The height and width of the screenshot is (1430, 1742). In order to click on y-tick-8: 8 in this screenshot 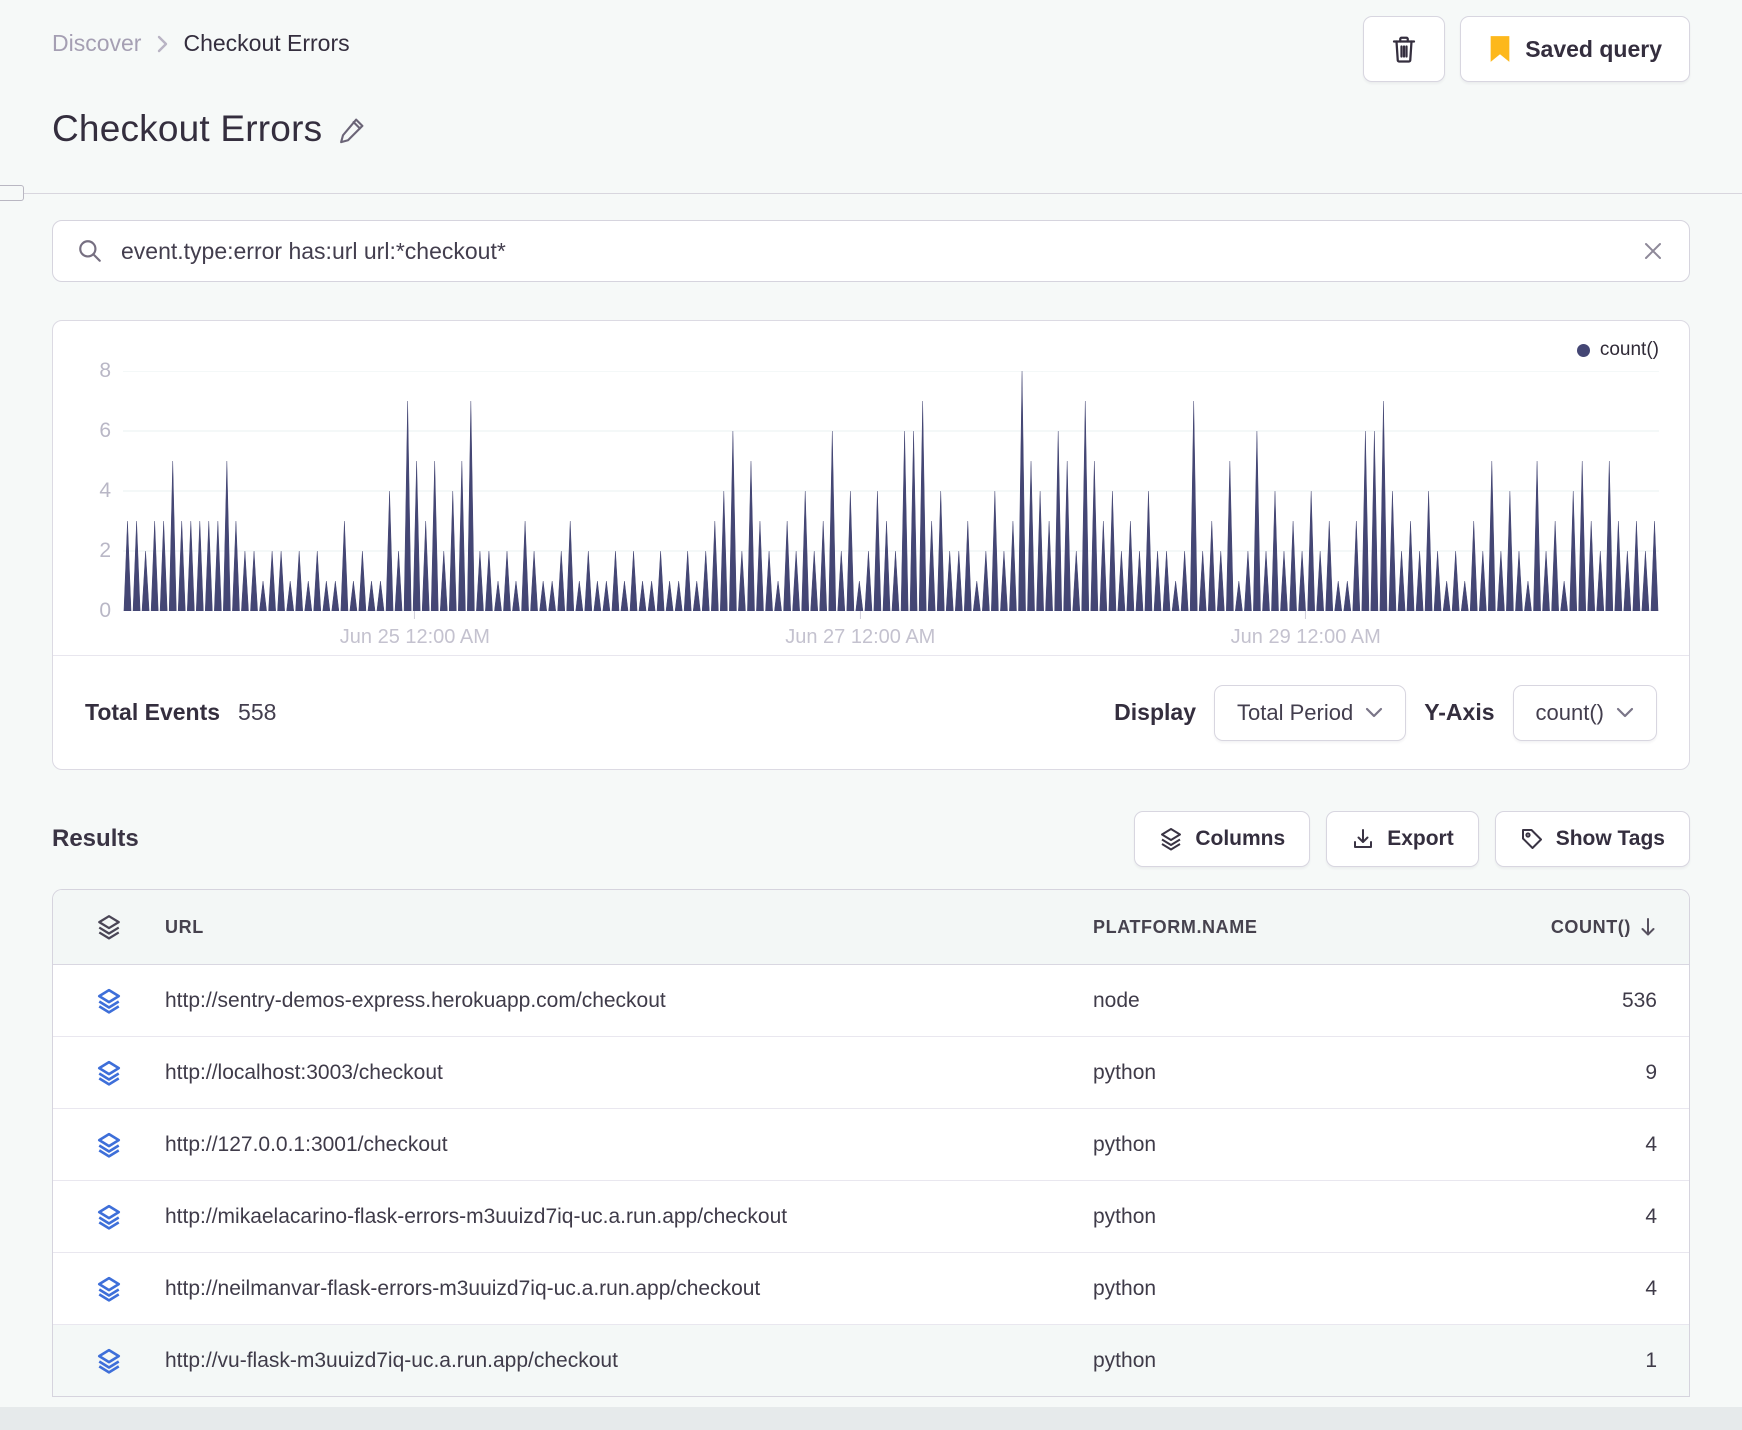, I will do `click(105, 370)`.